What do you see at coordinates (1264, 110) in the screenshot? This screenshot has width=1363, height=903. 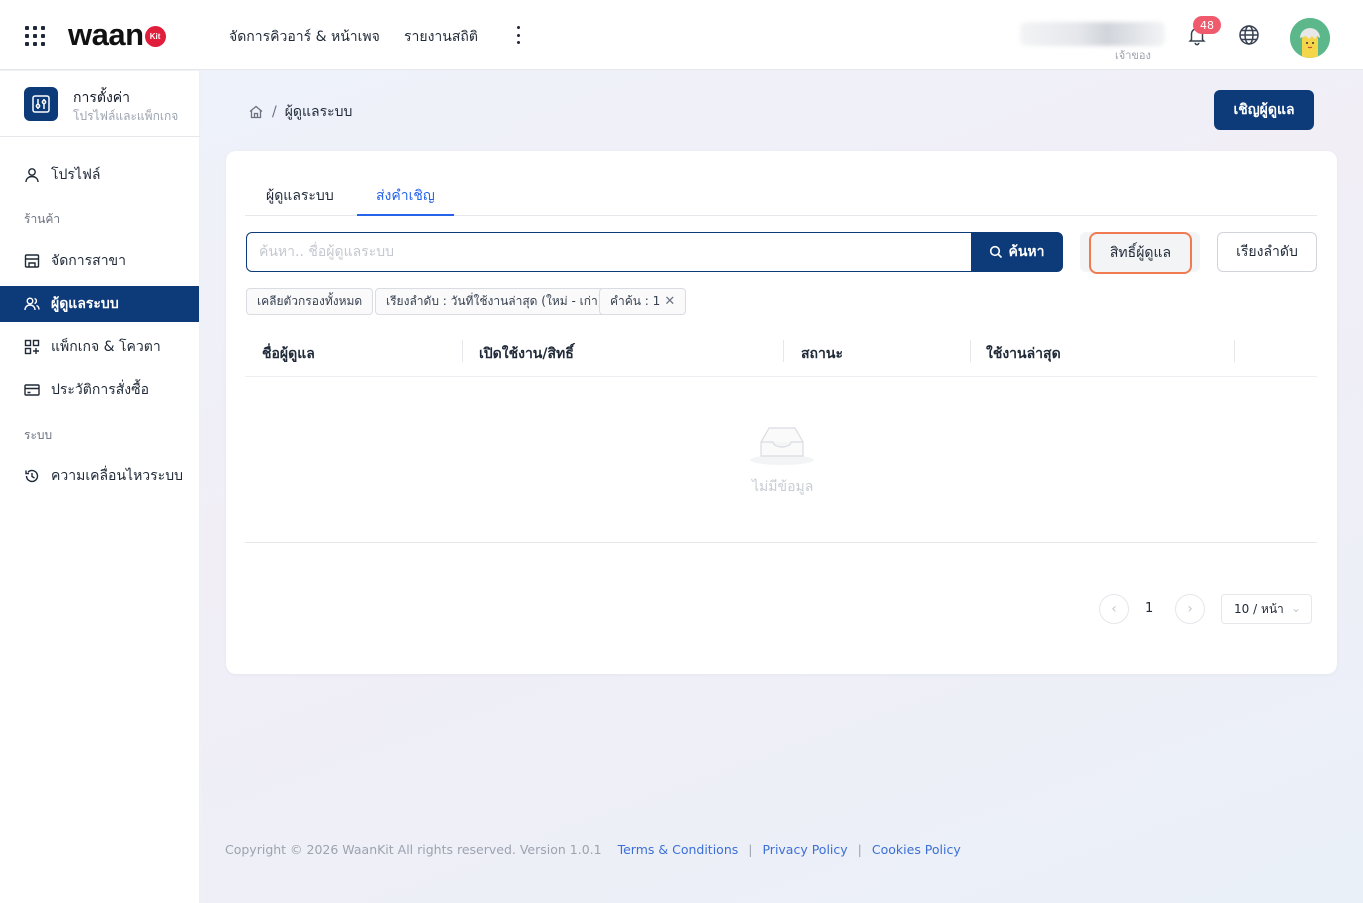 I see `invite-admin-button: เชิญผู้ดูแล` at bounding box center [1264, 110].